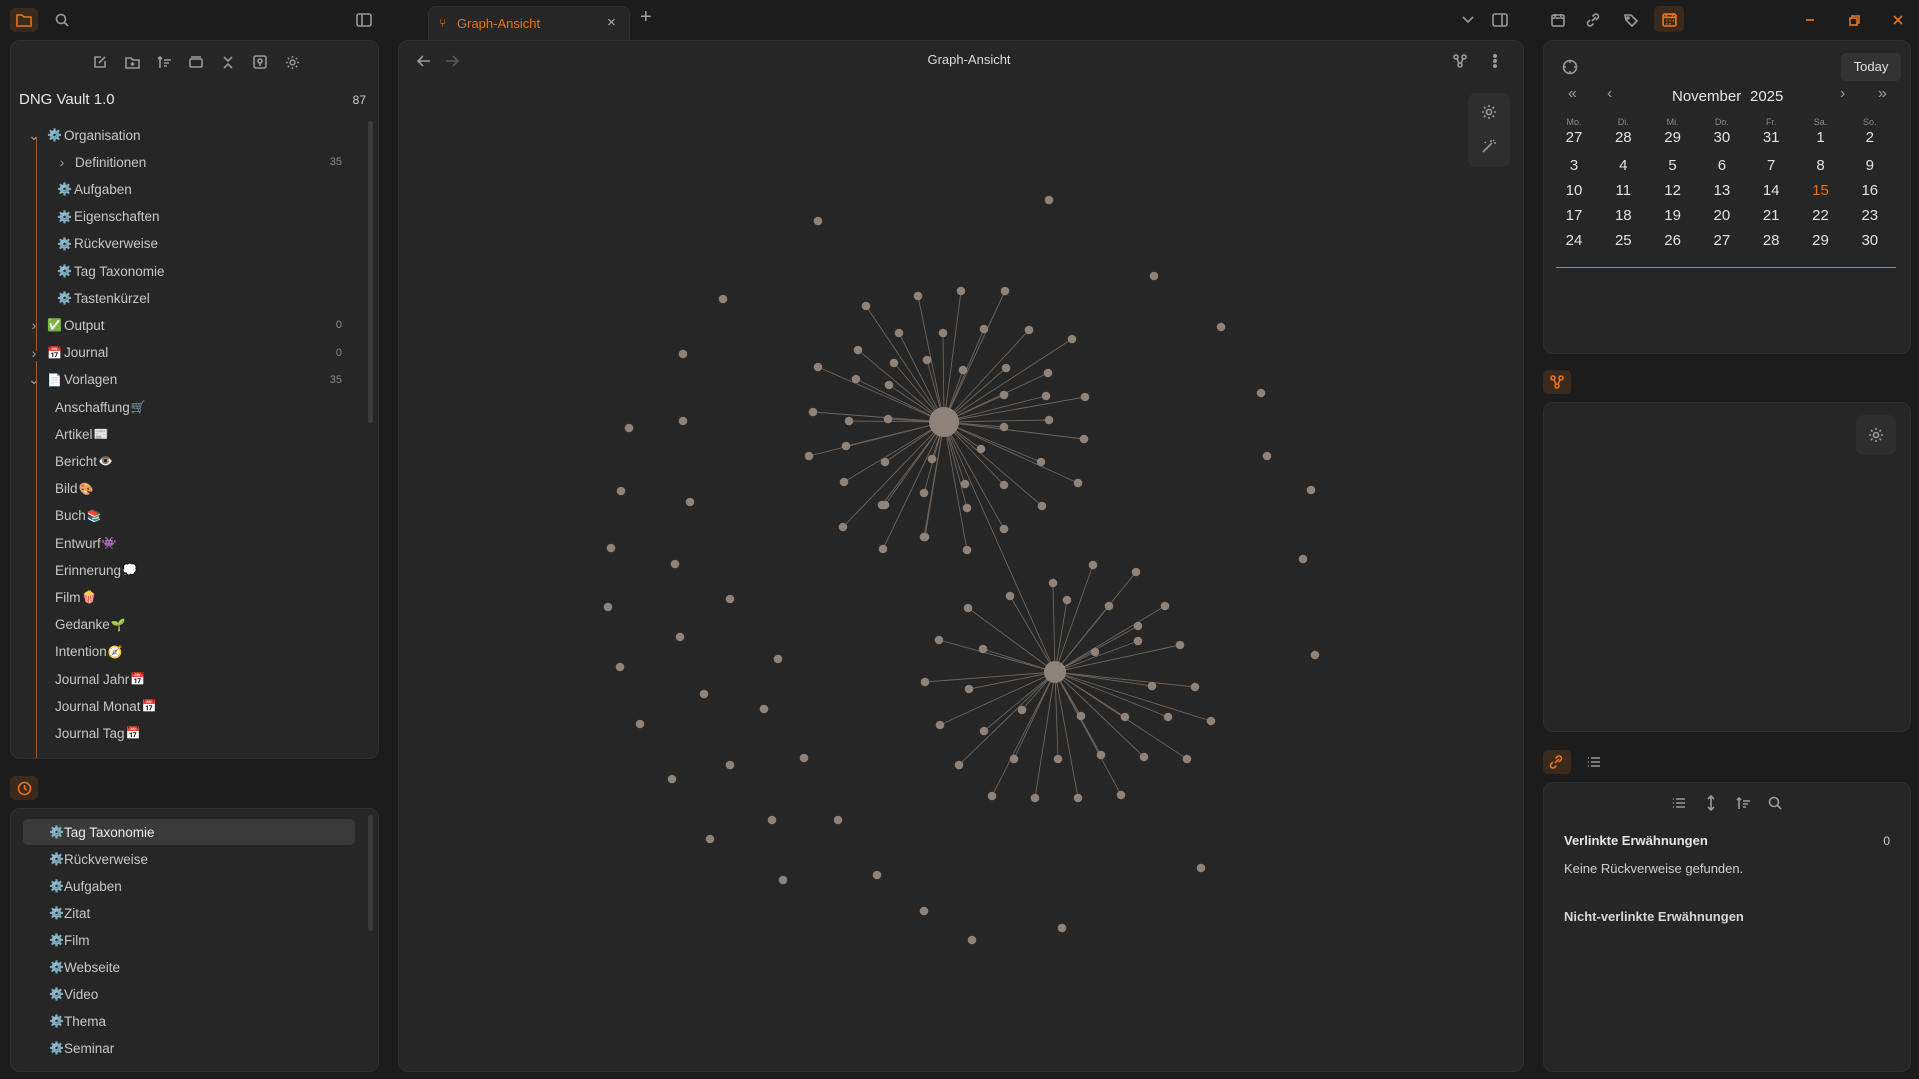 The height and width of the screenshot is (1079, 1919). What do you see at coordinates (1821, 215) in the screenshot?
I see `calendar-day: 22` at bounding box center [1821, 215].